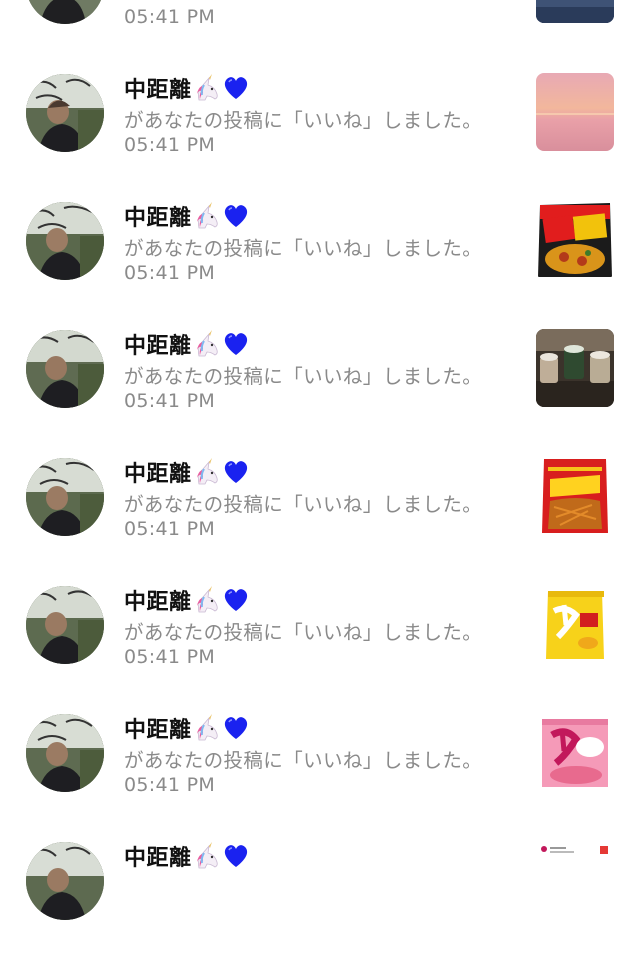  I want to click on sunset-beach-thumbnail, so click(575, 112).